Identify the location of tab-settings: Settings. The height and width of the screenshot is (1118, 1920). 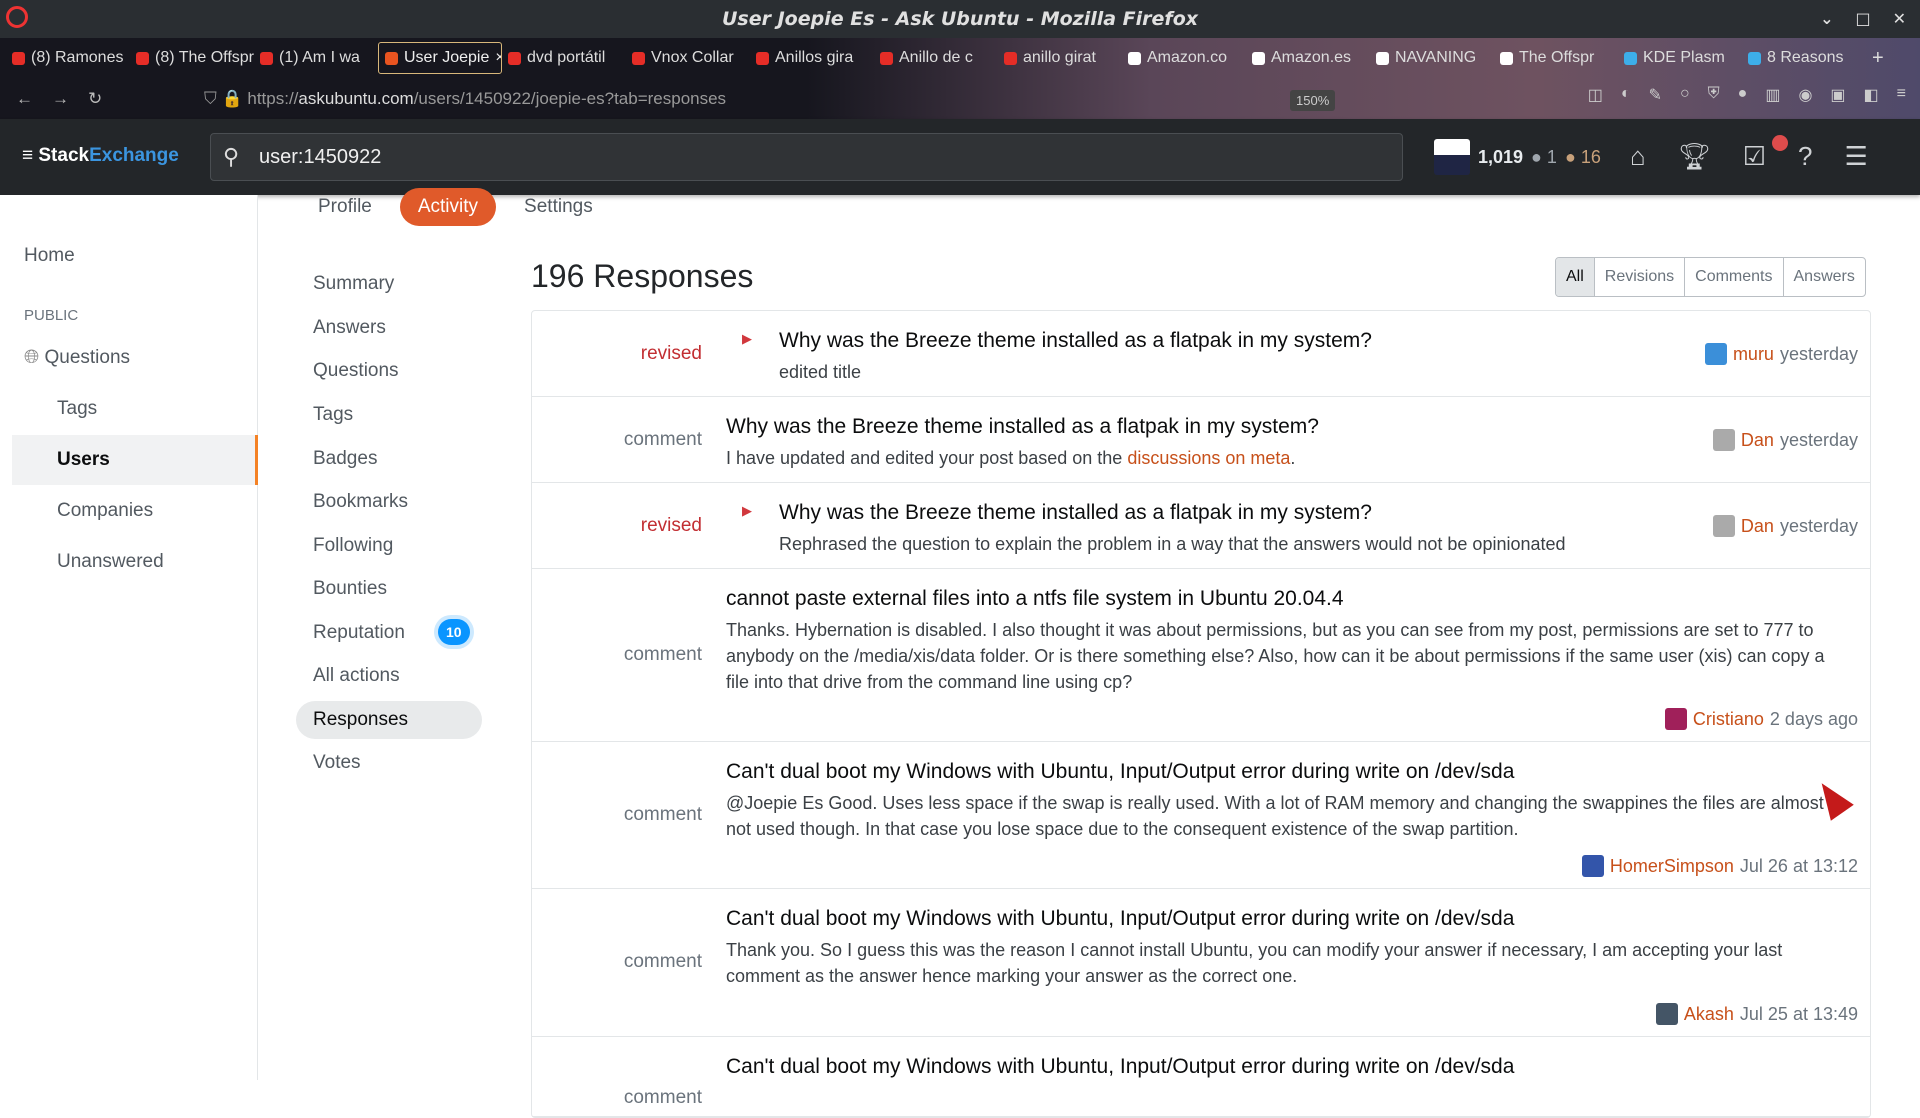
(558, 207).